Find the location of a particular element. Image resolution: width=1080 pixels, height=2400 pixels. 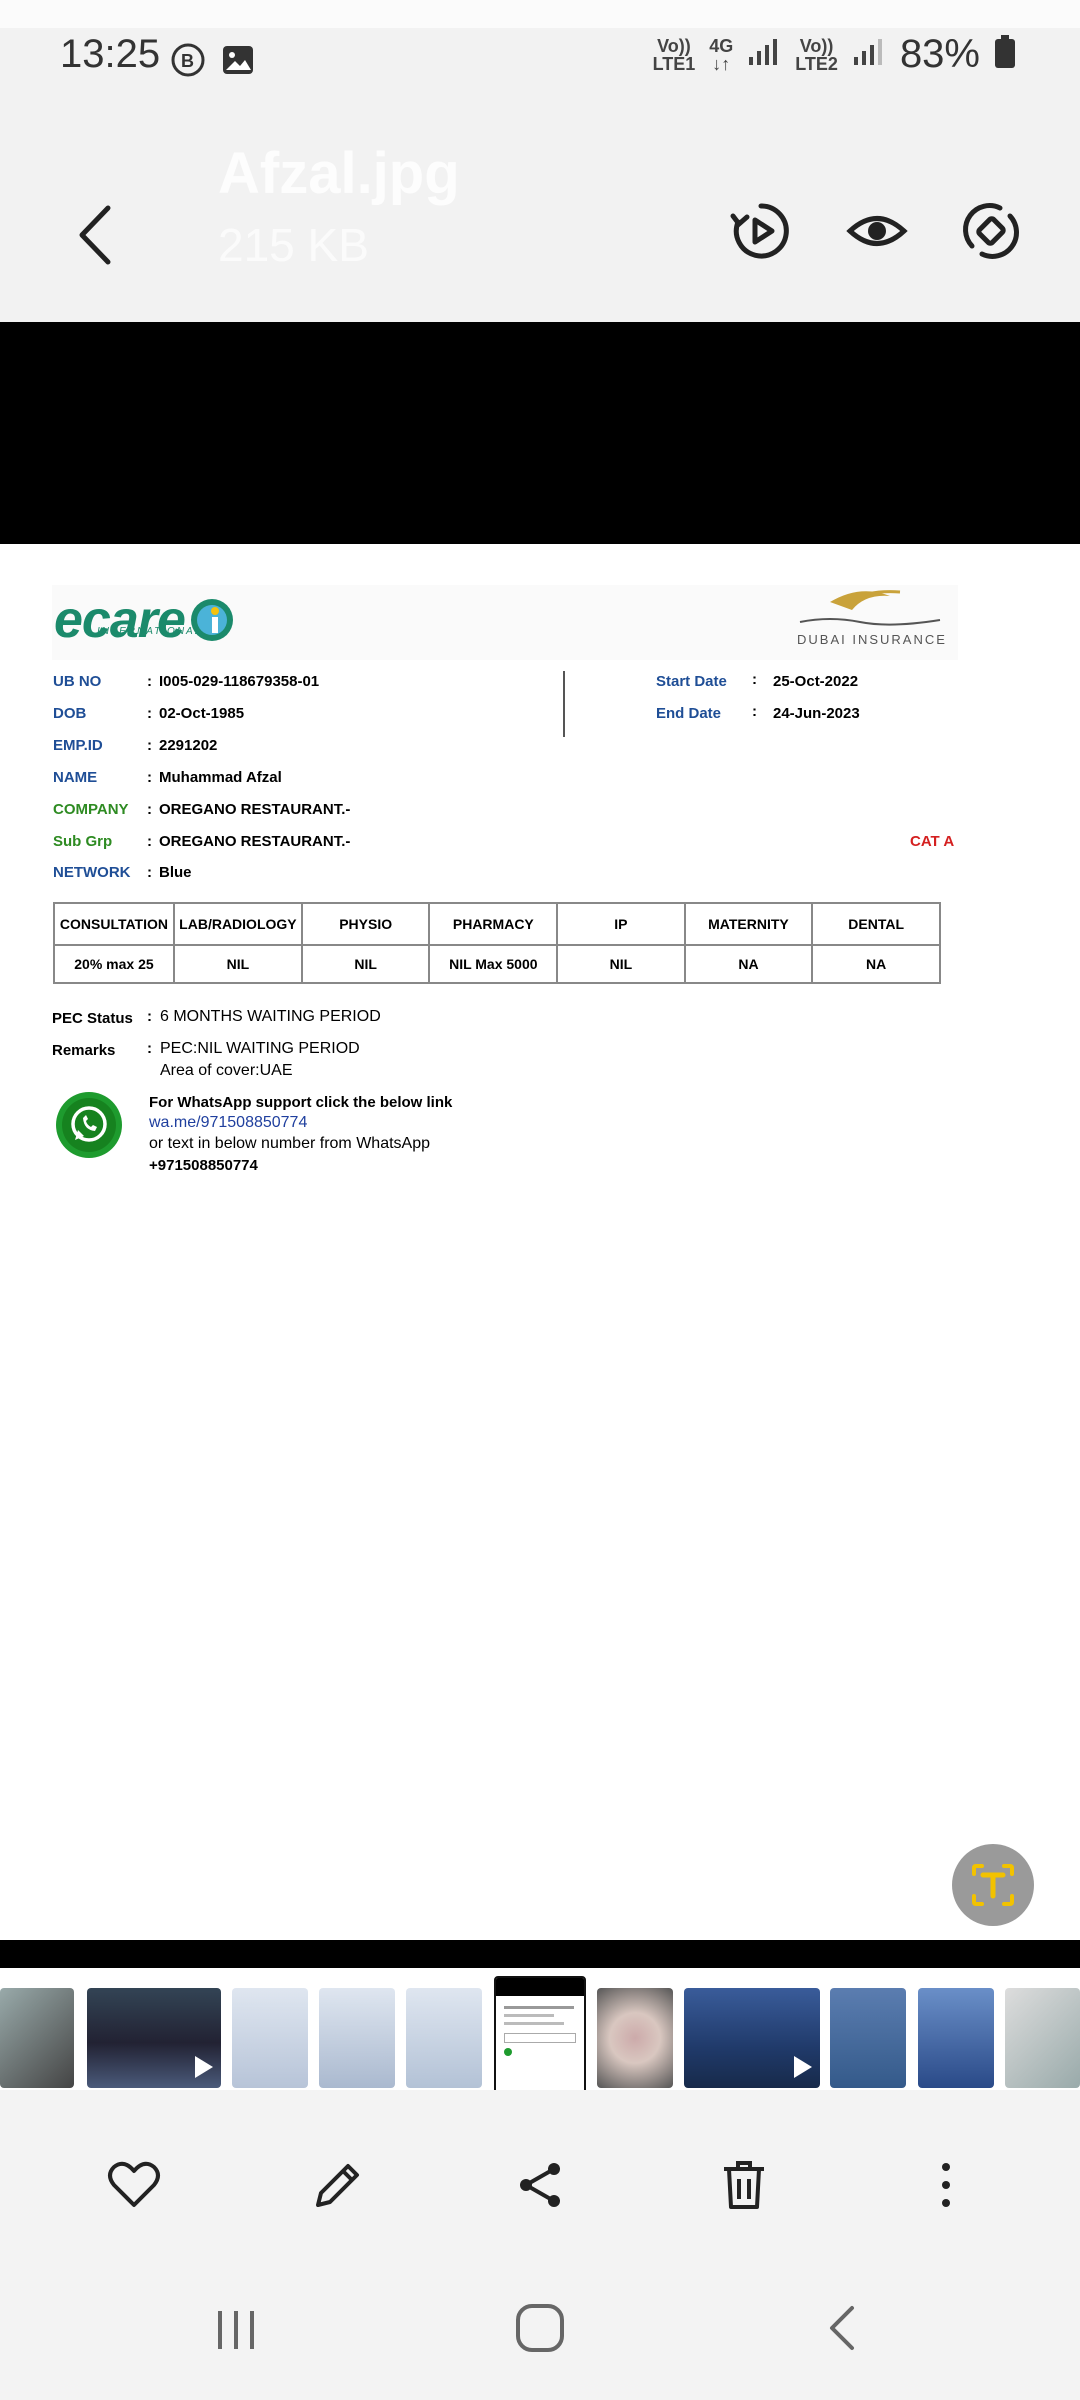

whatsapp-number: +971508850774 is located at coordinates (203, 1165).